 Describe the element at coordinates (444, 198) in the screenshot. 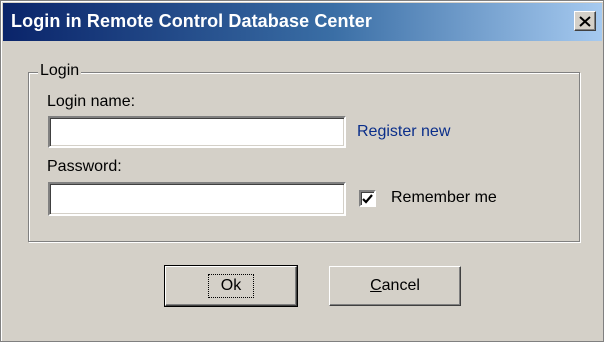

I see `remember-me-label: Remember me` at that location.